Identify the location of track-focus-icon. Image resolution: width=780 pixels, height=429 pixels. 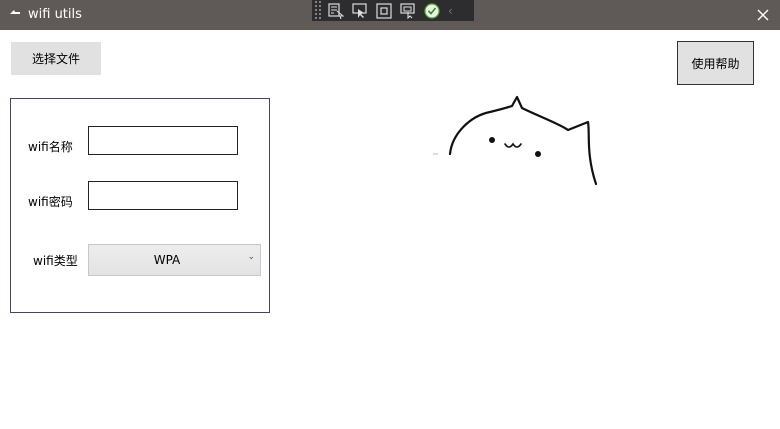
(408, 11).